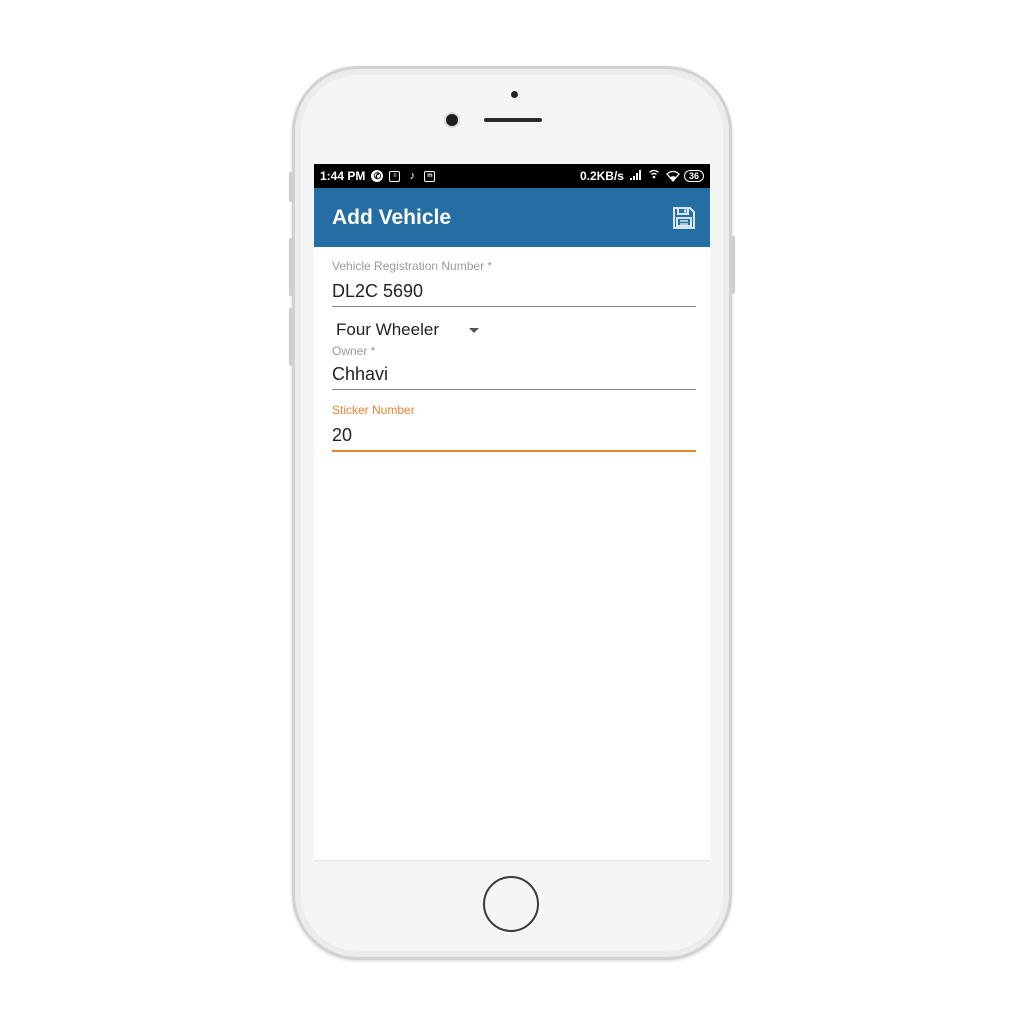 This screenshot has width=1024, height=1024. I want to click on screen-divider, so click(512, 860).